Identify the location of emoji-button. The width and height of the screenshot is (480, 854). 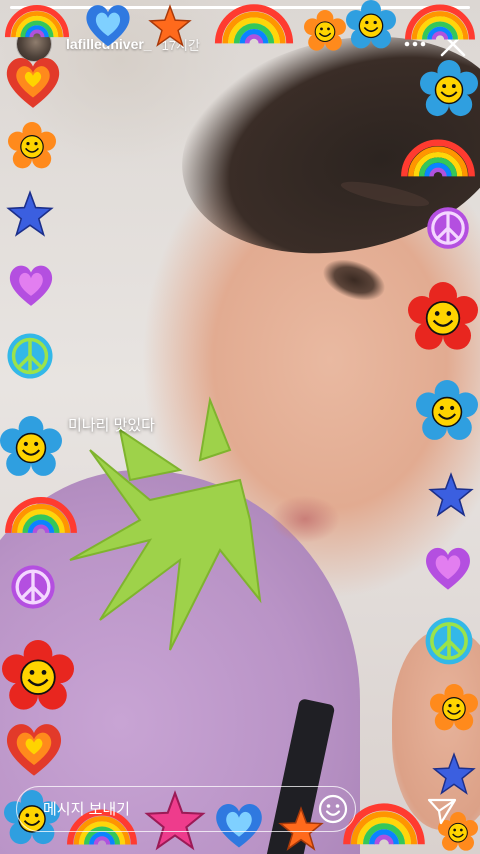
(333, 809).